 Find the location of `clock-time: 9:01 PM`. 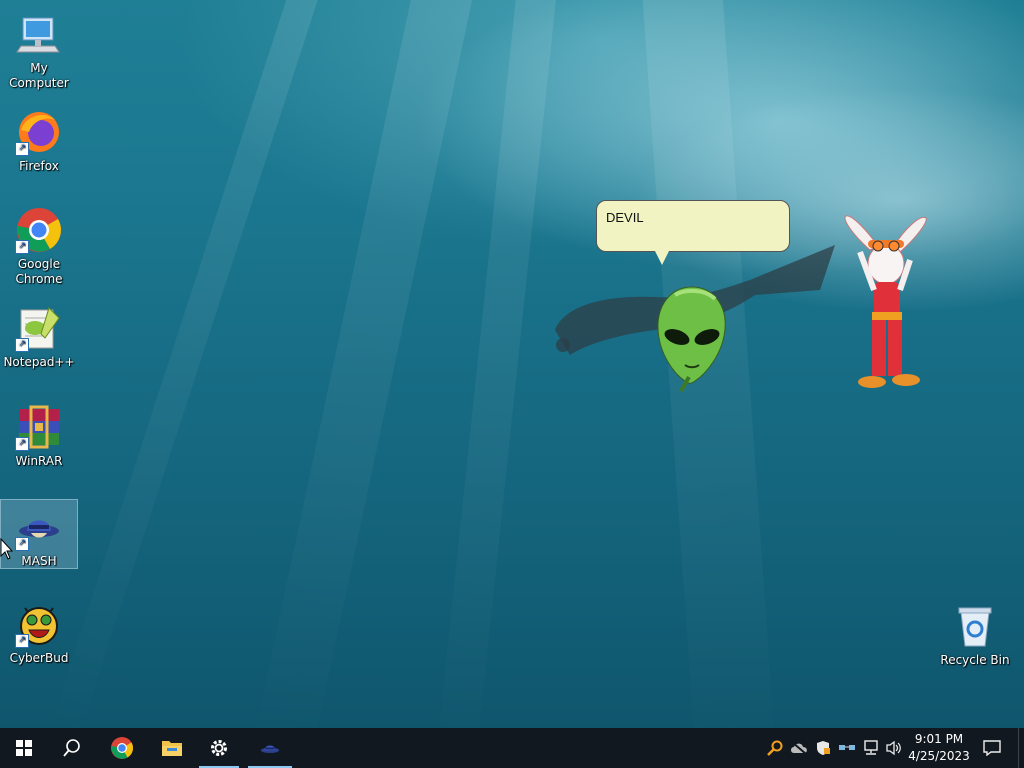

clock-time: 9:01 PM is located at coordinates (939, 739).